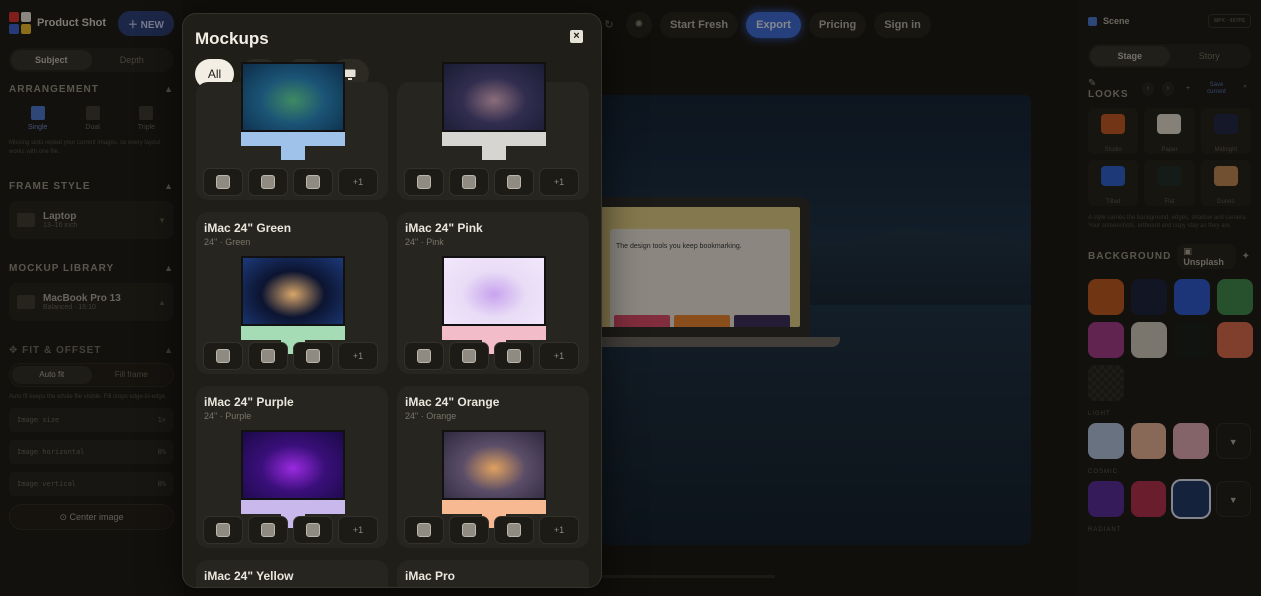  Describe the element at coordinates (576, 36) in the screenshot. I see `close-icon: ×` at that location.